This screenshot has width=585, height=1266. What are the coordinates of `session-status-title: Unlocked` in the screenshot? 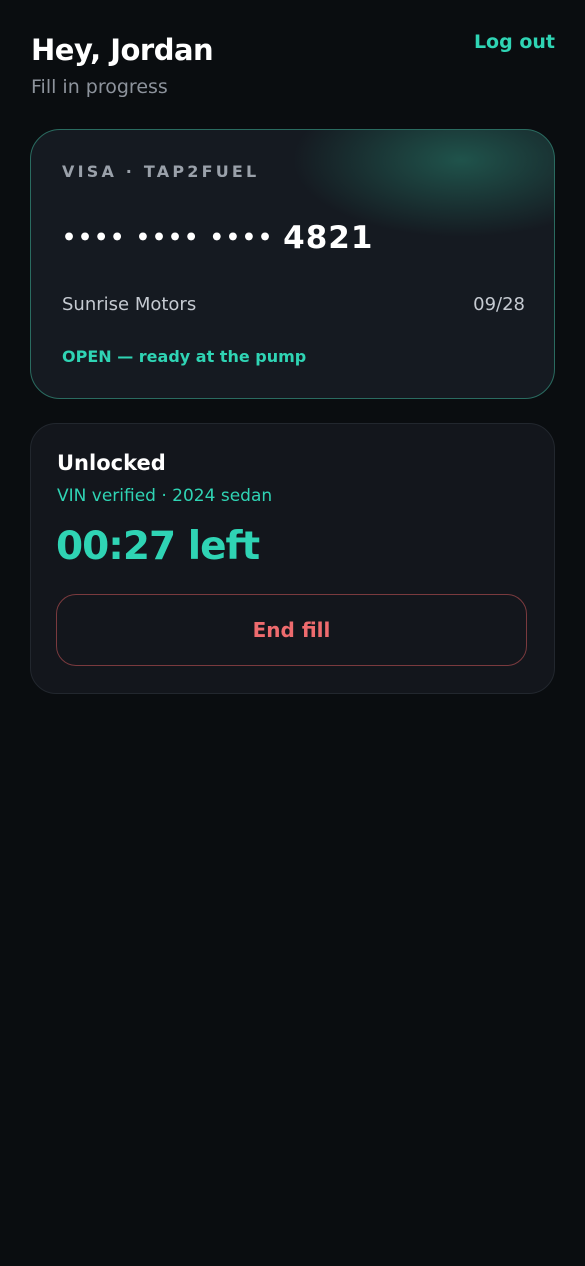 It's located at (111, 463).